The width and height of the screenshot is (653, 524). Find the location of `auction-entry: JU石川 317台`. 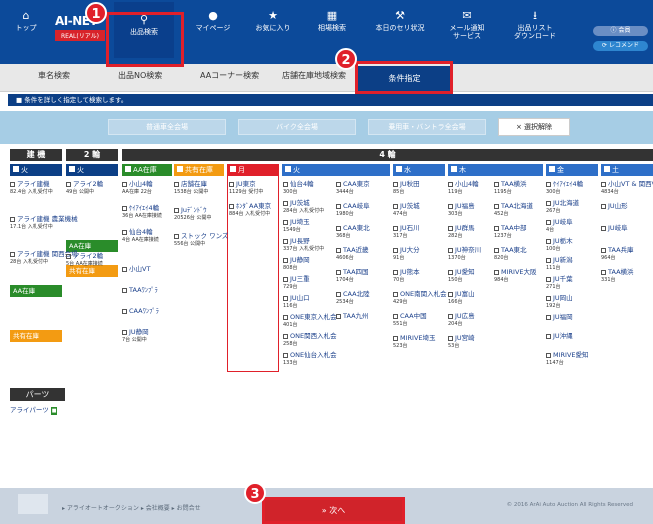

auction-entry: JU石川 317台 is located at coordinates (406, 232).